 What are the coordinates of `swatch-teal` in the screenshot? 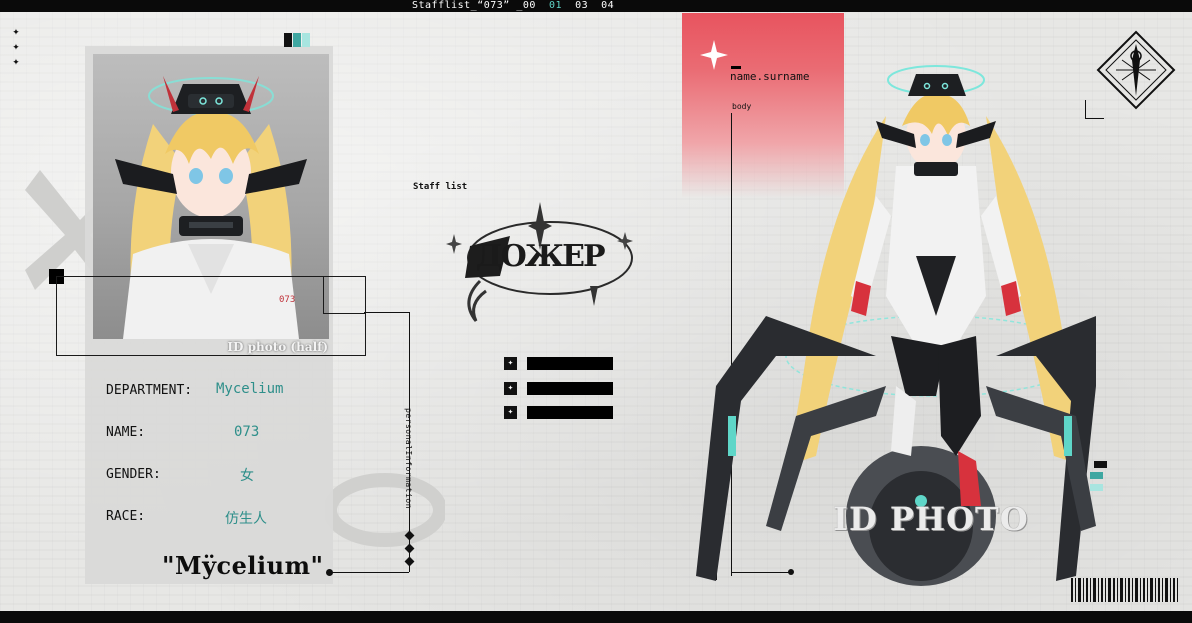 It's located at (297, 40).